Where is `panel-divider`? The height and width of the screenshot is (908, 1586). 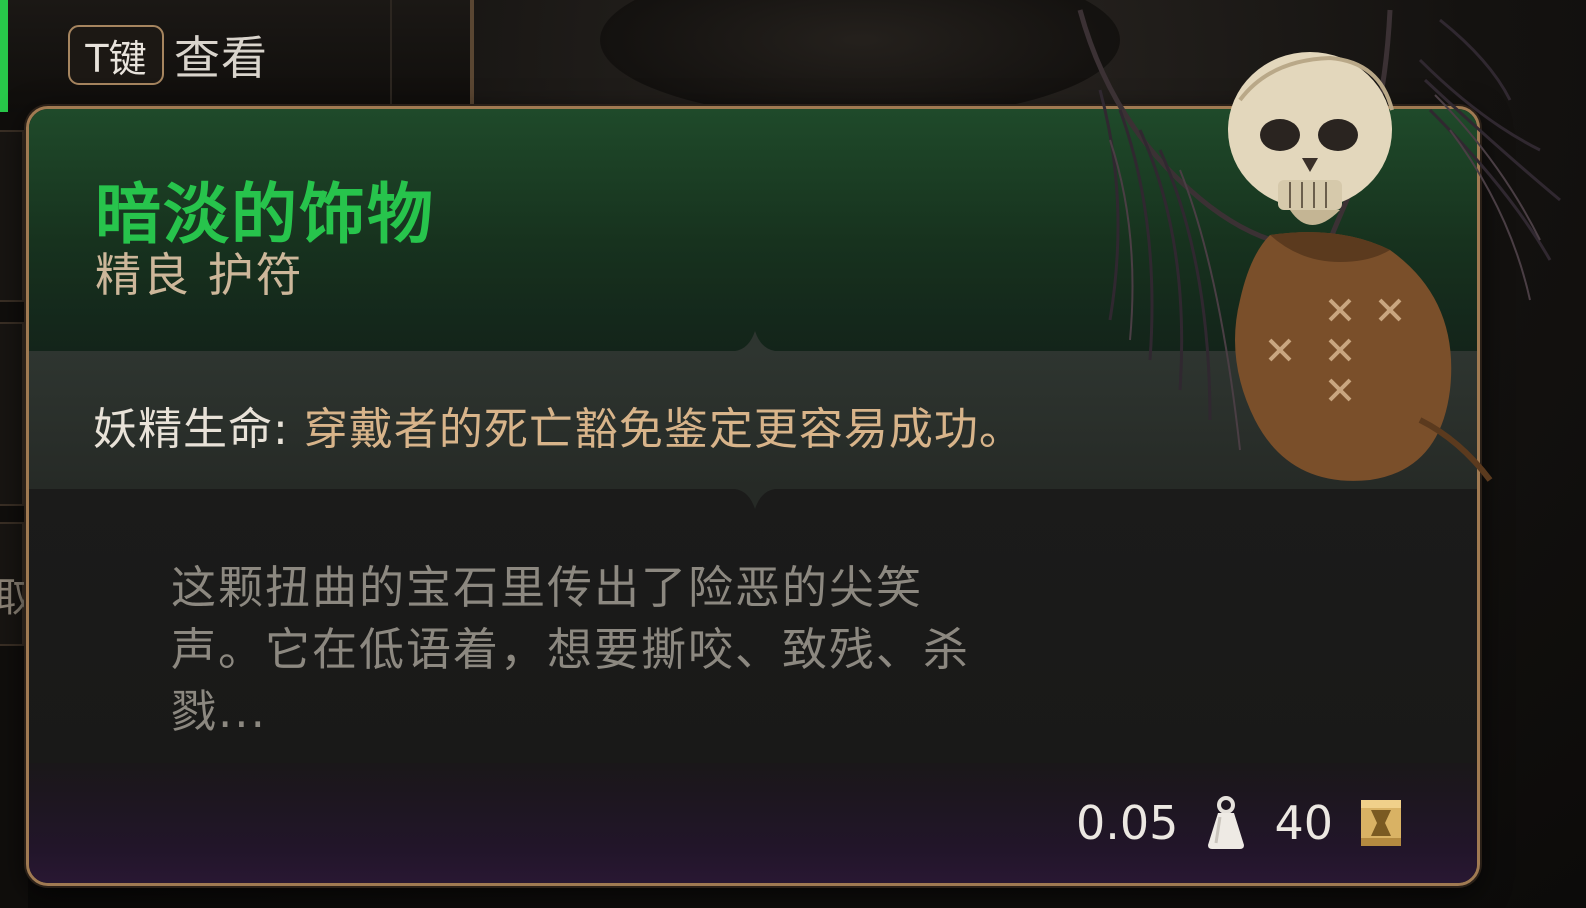
panel-divider is located at coordinates (391, 54).